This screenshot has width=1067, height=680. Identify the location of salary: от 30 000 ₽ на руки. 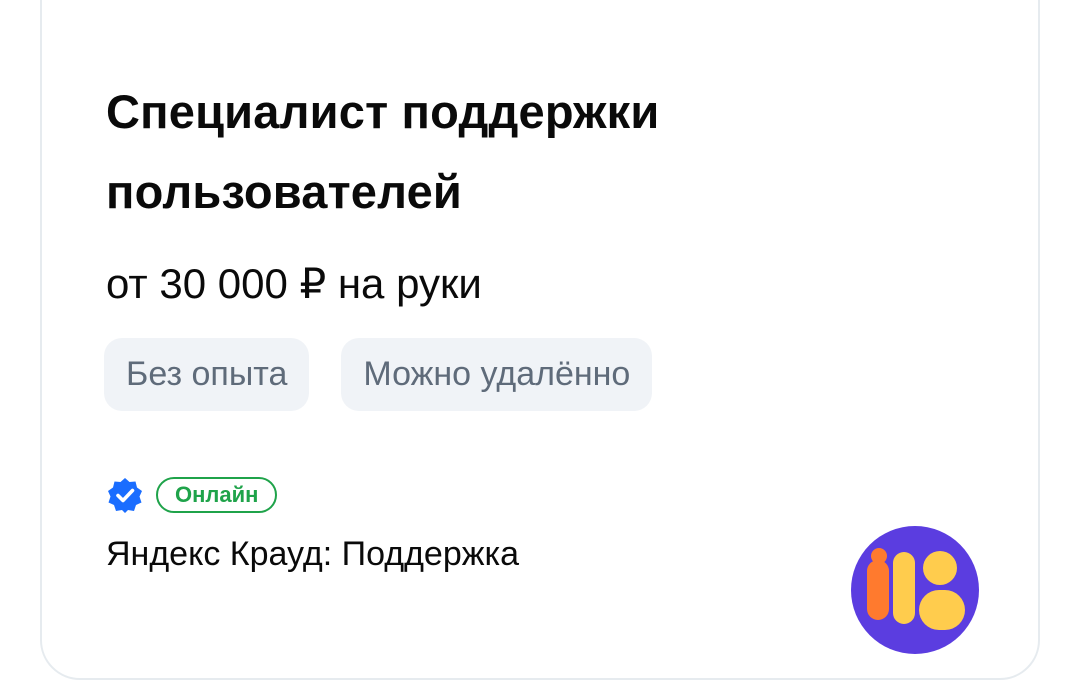
(294, 283).